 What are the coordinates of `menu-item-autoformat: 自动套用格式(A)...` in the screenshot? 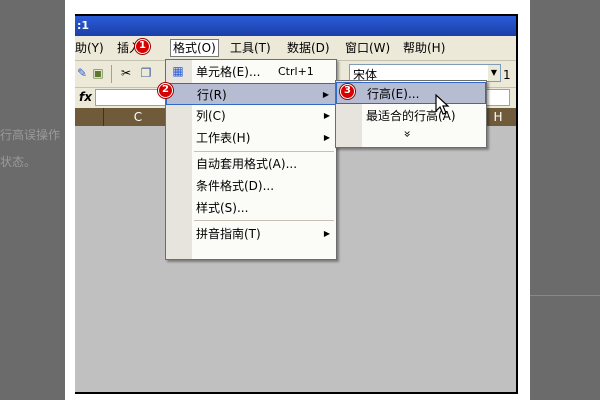 It's located at (251, 164).